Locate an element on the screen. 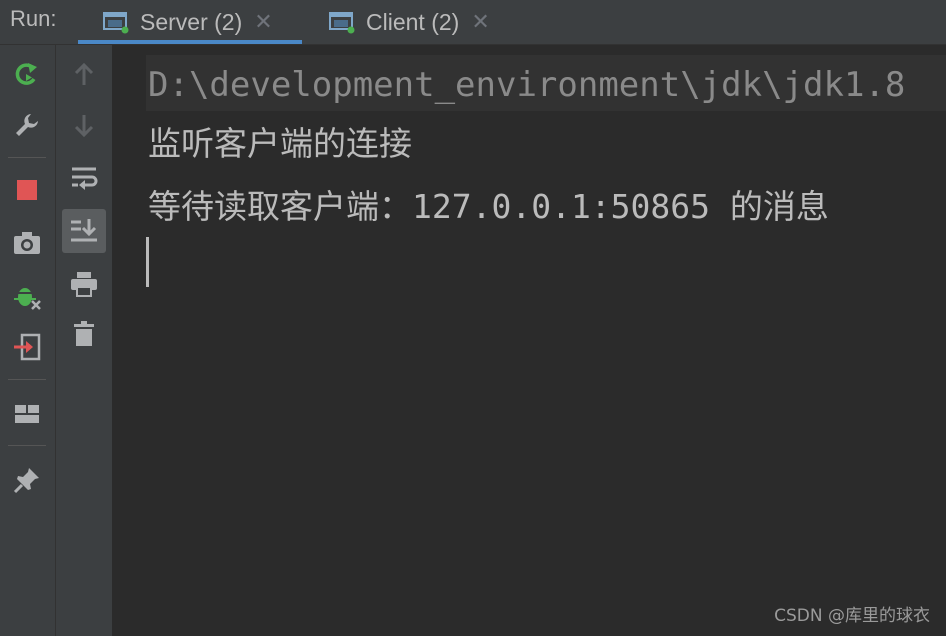  console-line: 等待读取客户端：127.0.0.1:50865 的消息 is located at coordinates (488, 206).